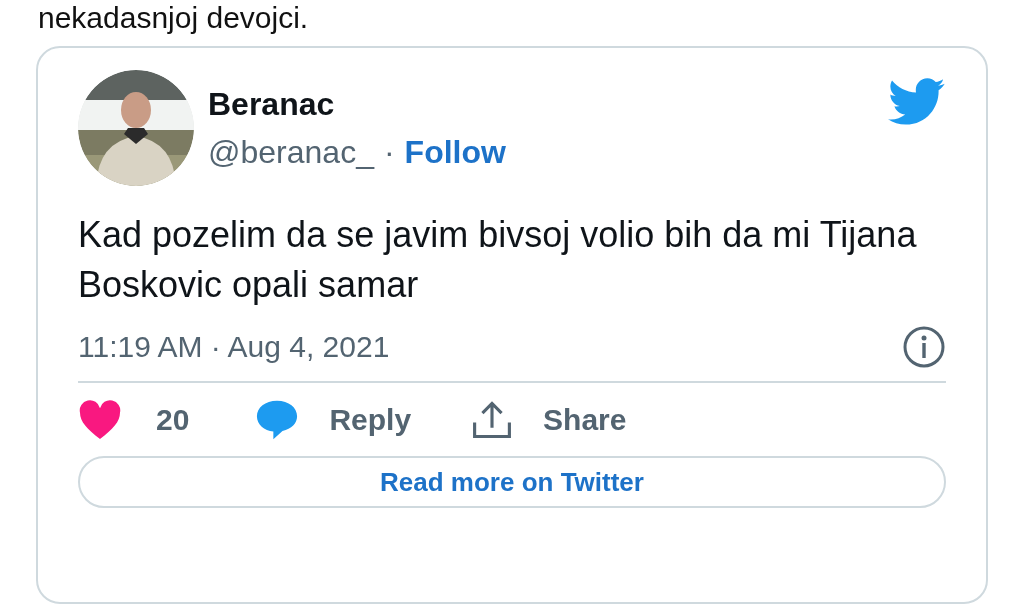 This screenshot has width=1024, height=604. I want to click on follow-link: Follow, so click(455, 152).